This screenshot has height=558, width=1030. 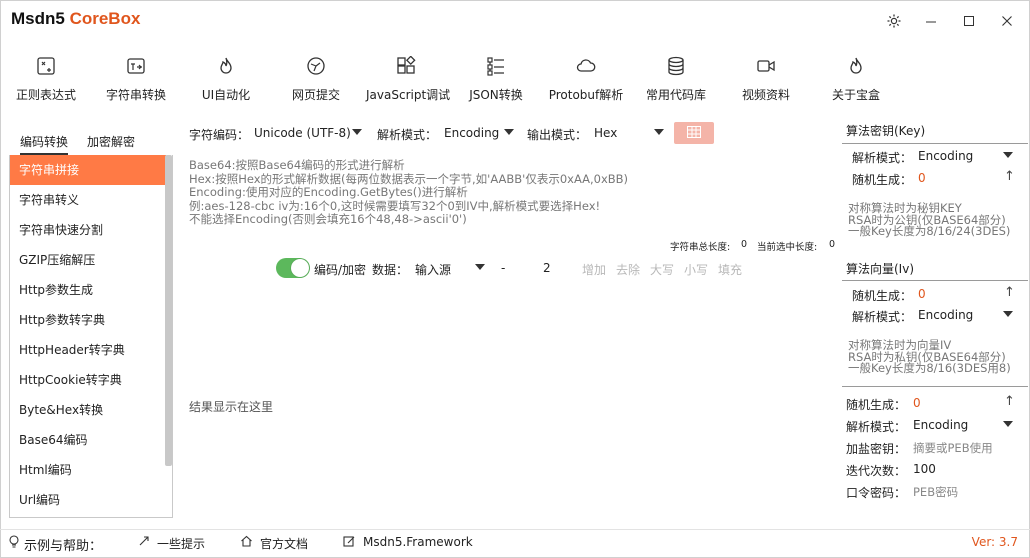 I want to click on tool-label: 关于宝盒, so click(x=855, y=95).